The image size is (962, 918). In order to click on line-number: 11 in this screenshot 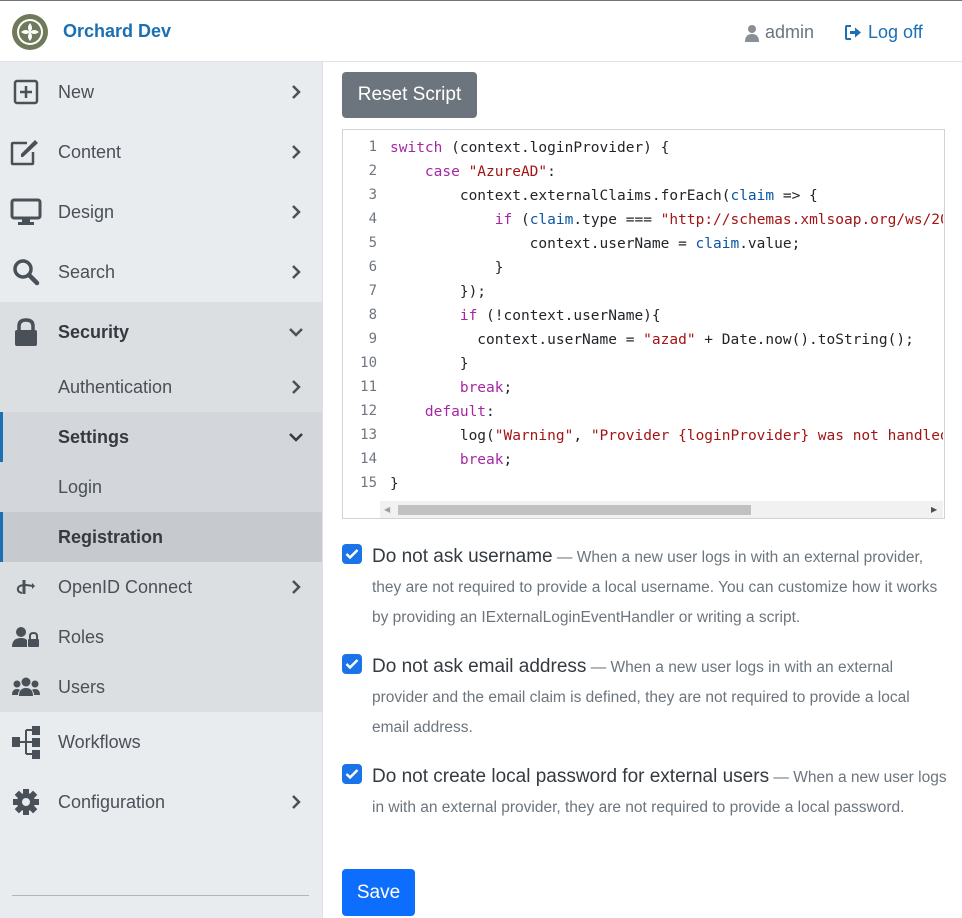, I will do `click(368, 387)`.